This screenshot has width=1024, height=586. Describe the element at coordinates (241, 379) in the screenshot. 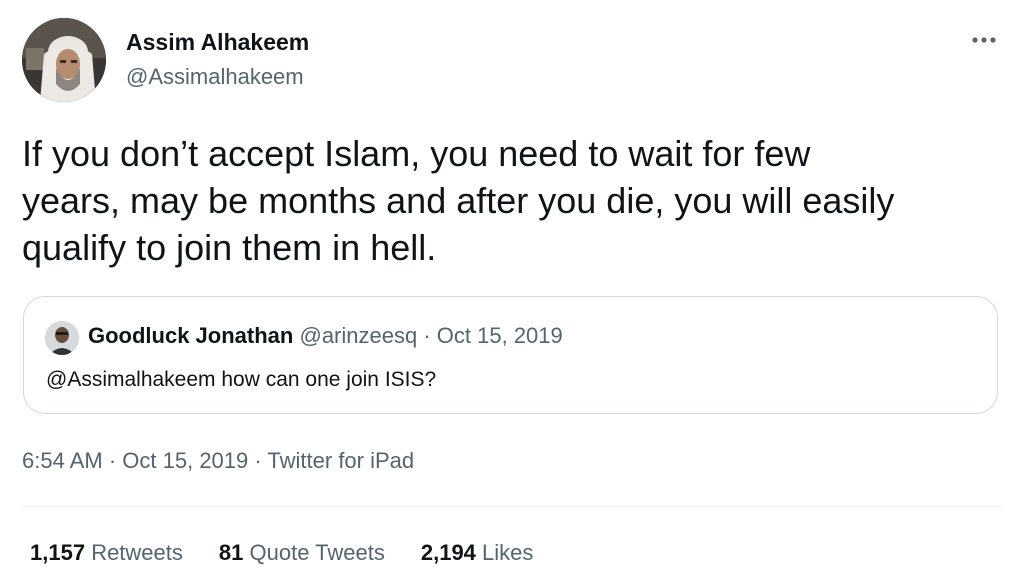

I see `quote-text: @Assimalhakeem how can one join ISIS?` at that location.